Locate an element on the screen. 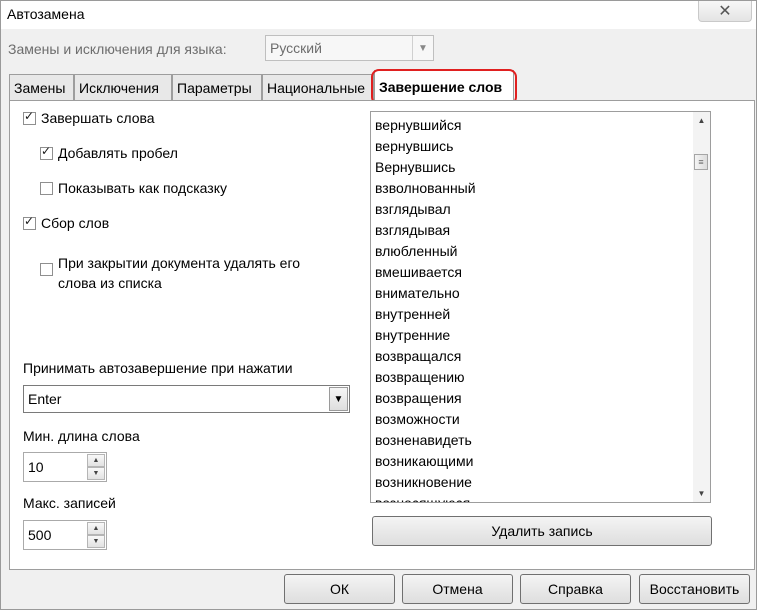  language-value: Русский is located at coordinates (296, 48).